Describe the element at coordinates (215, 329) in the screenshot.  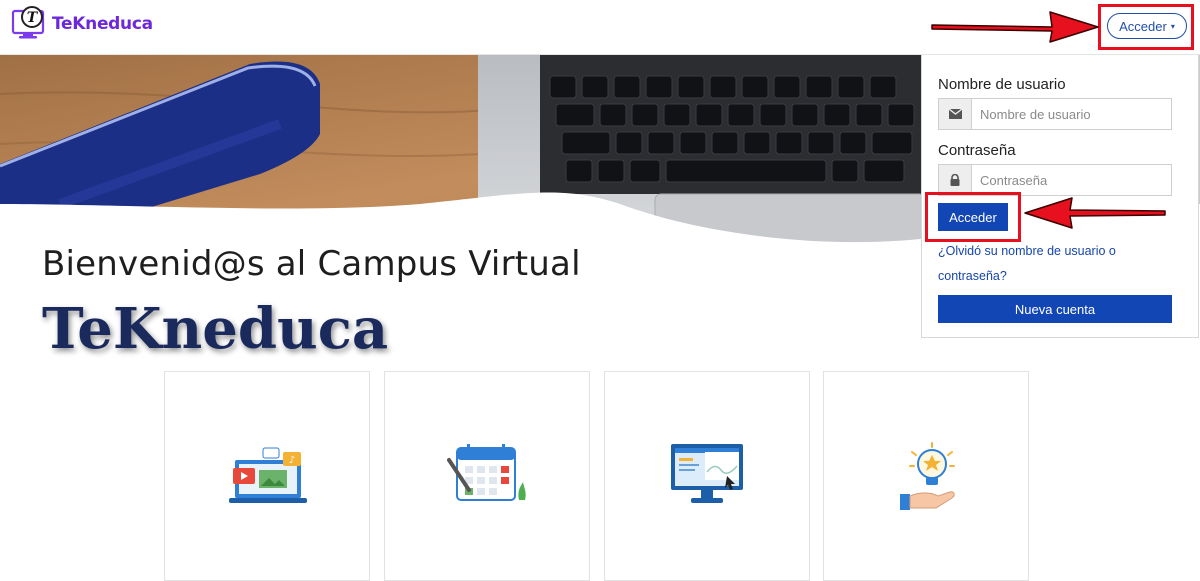
I see `brand-title: TeKneduca` at that location.